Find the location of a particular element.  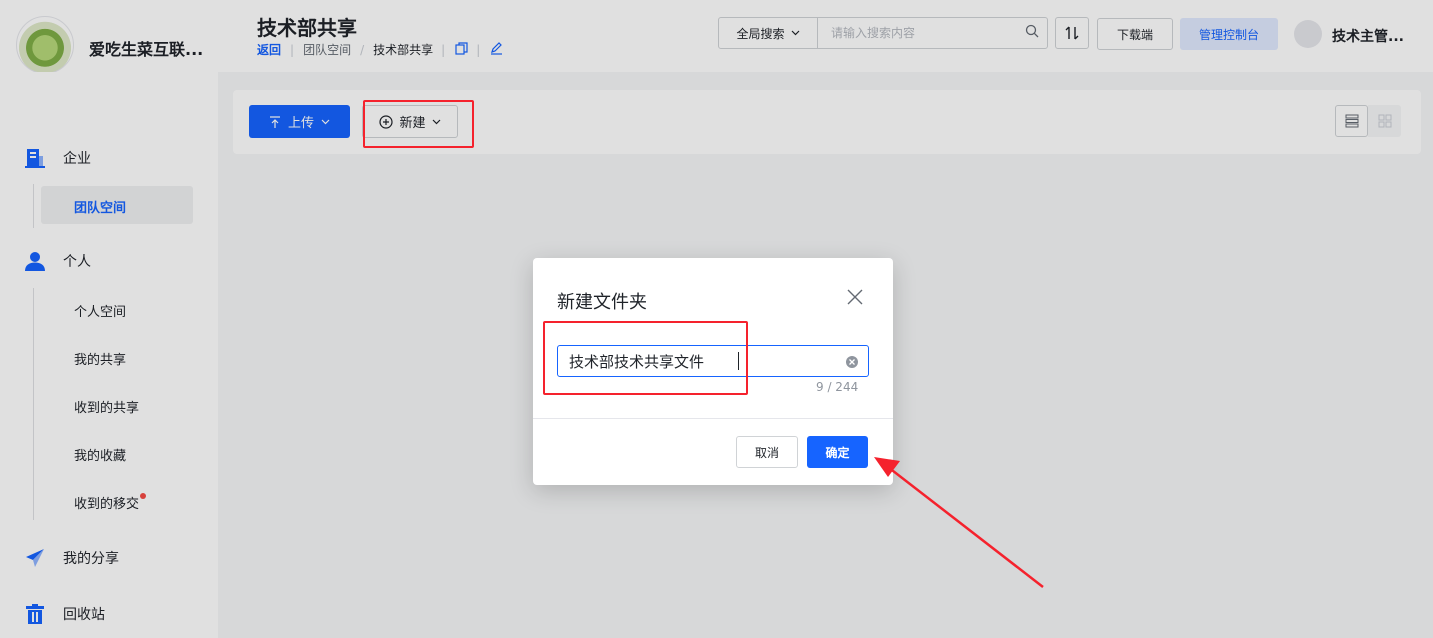

close-icon is located at coordinates (855, 297).